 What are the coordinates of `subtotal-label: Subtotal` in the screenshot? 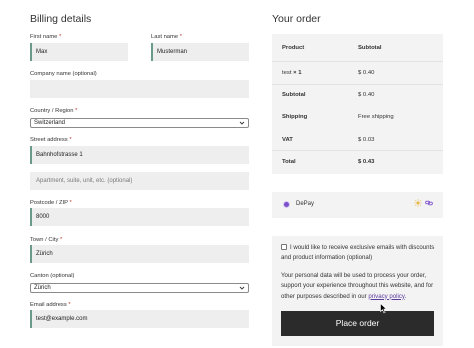 It's located at (294, 95).